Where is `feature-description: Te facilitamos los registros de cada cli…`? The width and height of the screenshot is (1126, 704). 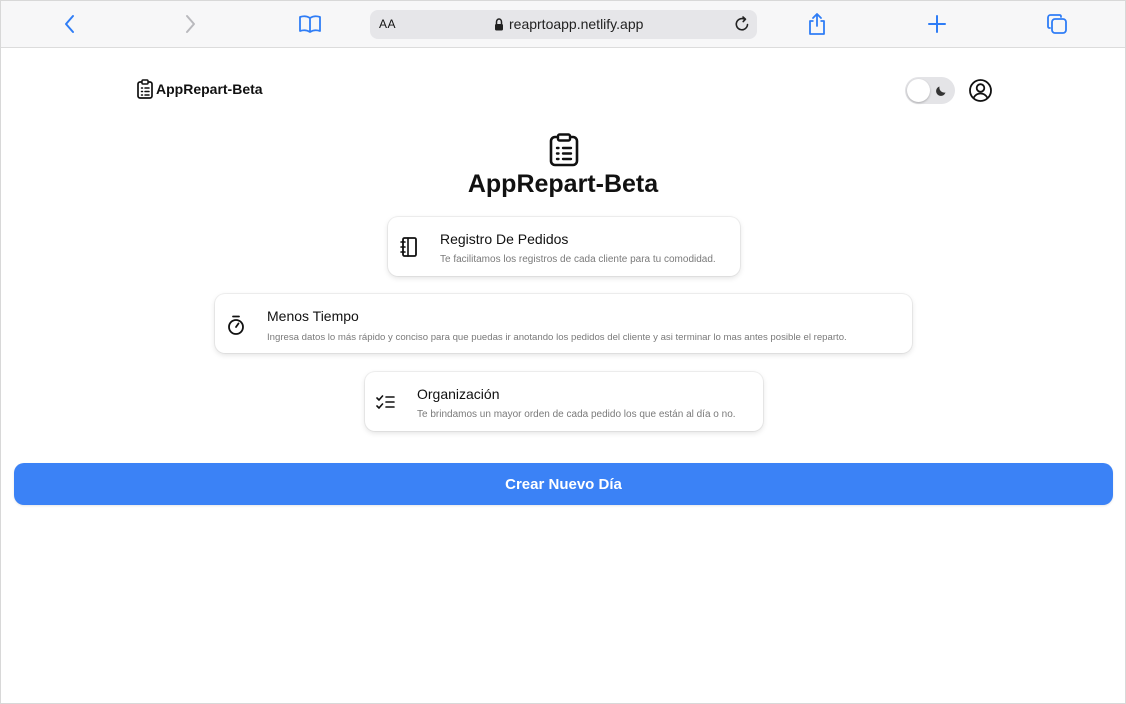
feature-description: Te facilitamos los registros de cada cli… is located at coordinates (578, 259).